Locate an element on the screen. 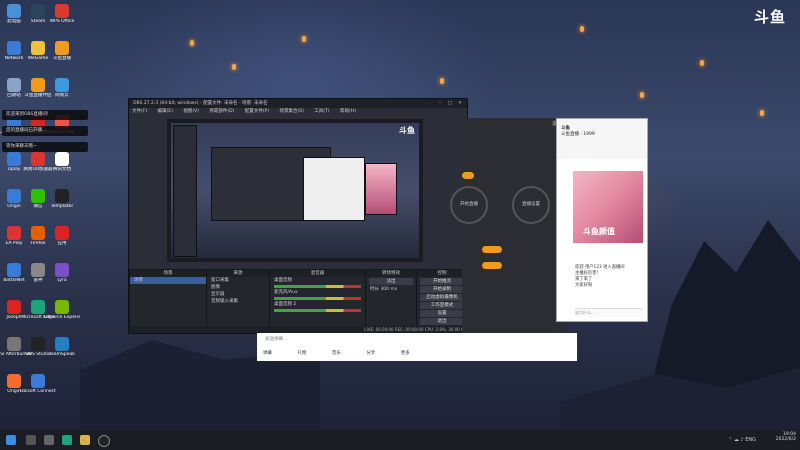 The width and height of the screenshot is (800, 450). firefox-icon is located at coordinates (38, 233).